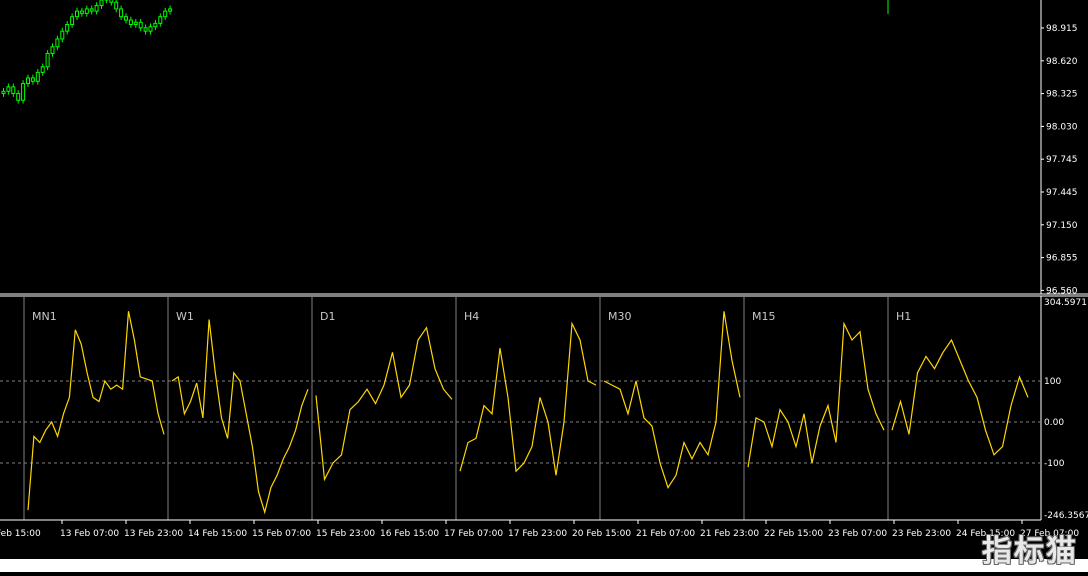 The width and height of the screenshot is (1088, 576). Describe the element at coordinates (985, 534) in the screenshot. I see `time-axis-label: 24 Feb 15:00` at that location.